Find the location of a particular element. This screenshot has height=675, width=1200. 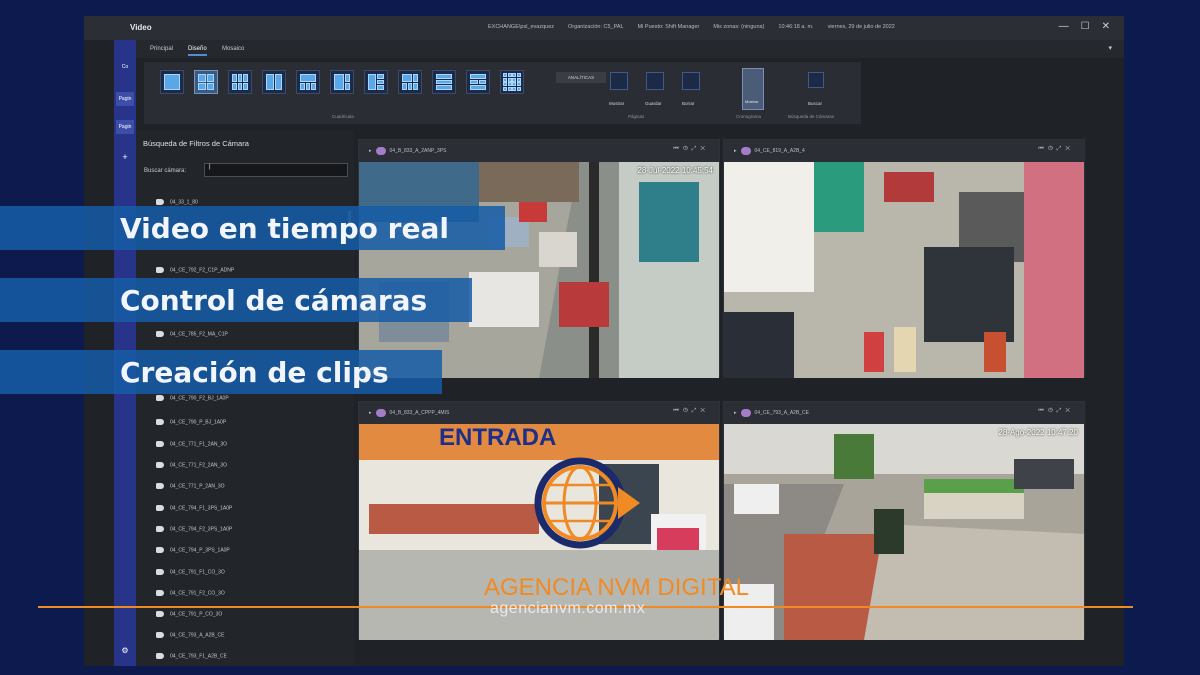

video-tile-header: ▸ 04_B_833_A_CPPP_4MIS ⏮◷⤢✕ is located at coordinates (539, 413).